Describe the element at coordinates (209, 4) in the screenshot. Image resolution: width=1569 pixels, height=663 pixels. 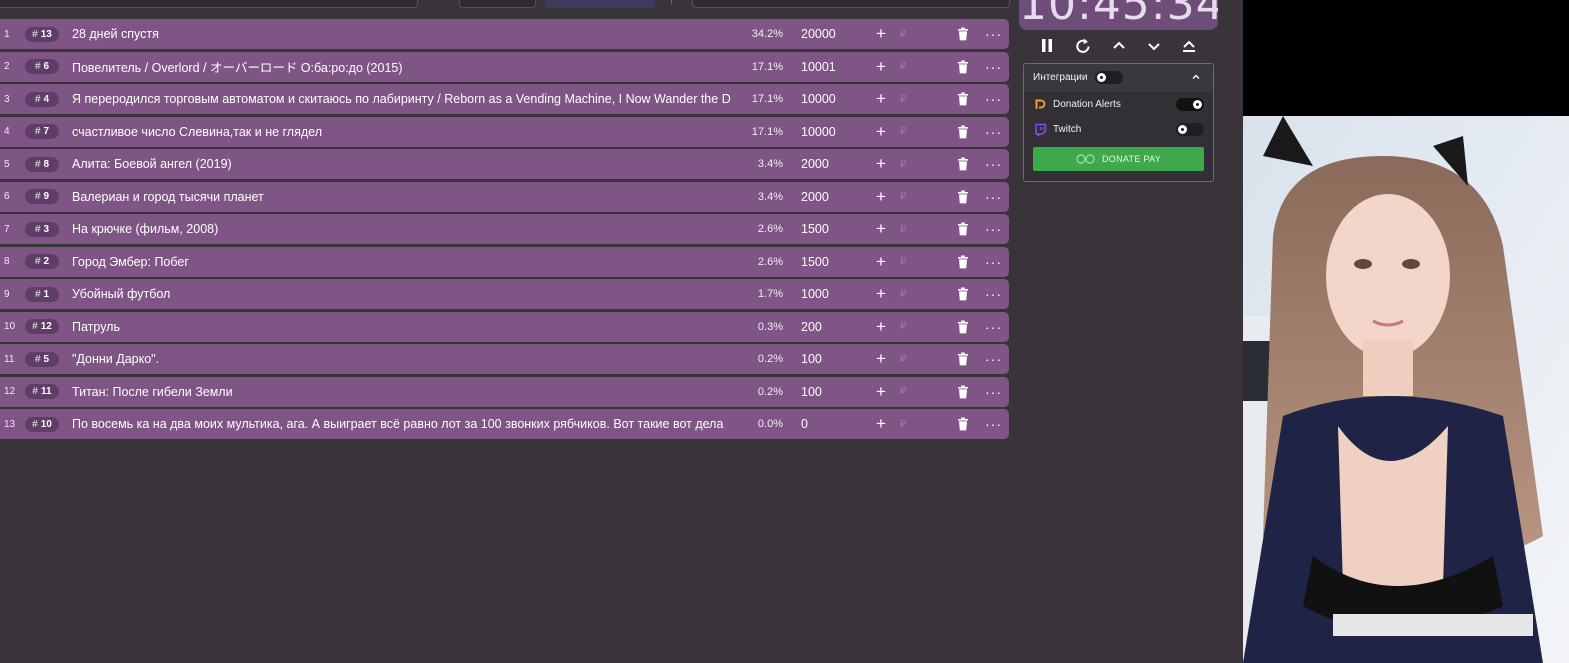
I see `top-input` at that location.